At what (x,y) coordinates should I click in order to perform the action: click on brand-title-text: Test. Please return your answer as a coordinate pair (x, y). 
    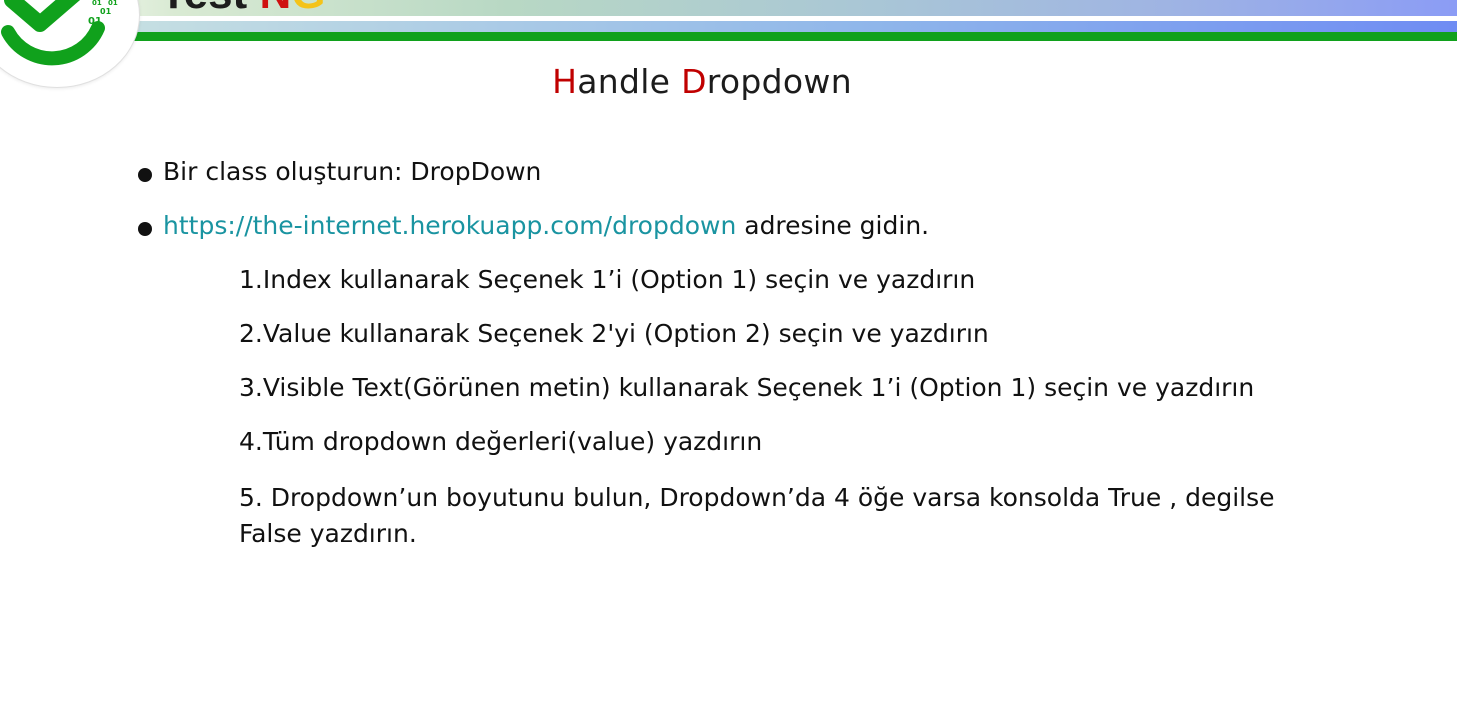
    Looking at the image, I should click on (209, 9).